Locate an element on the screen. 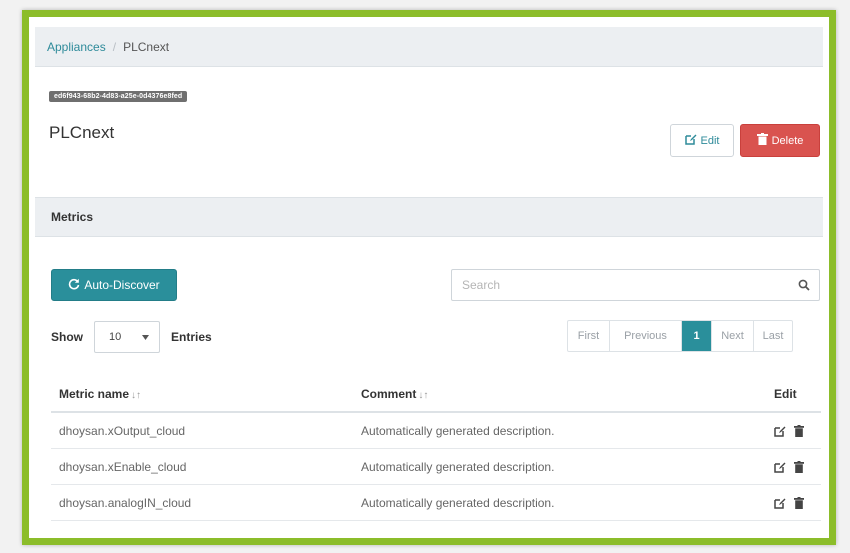 This screenshot has height=553, width=850. caret-down-icon is located at coordinates (145, 337).